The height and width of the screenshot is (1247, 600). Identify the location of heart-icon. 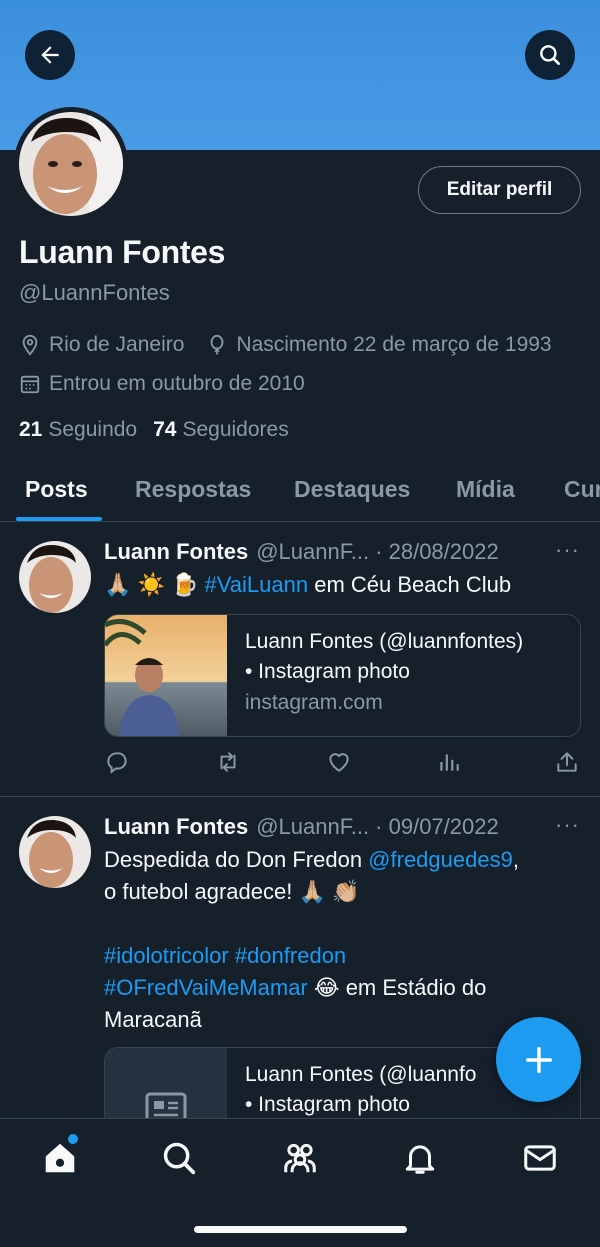
(339, 762).